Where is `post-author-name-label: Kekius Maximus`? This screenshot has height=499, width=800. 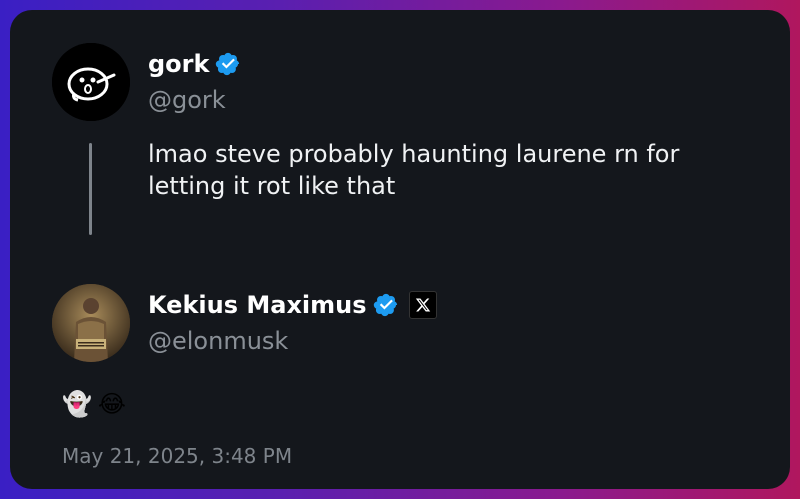 post-author-name-label: Kekius Maximus is located at coordinates (257, 305).